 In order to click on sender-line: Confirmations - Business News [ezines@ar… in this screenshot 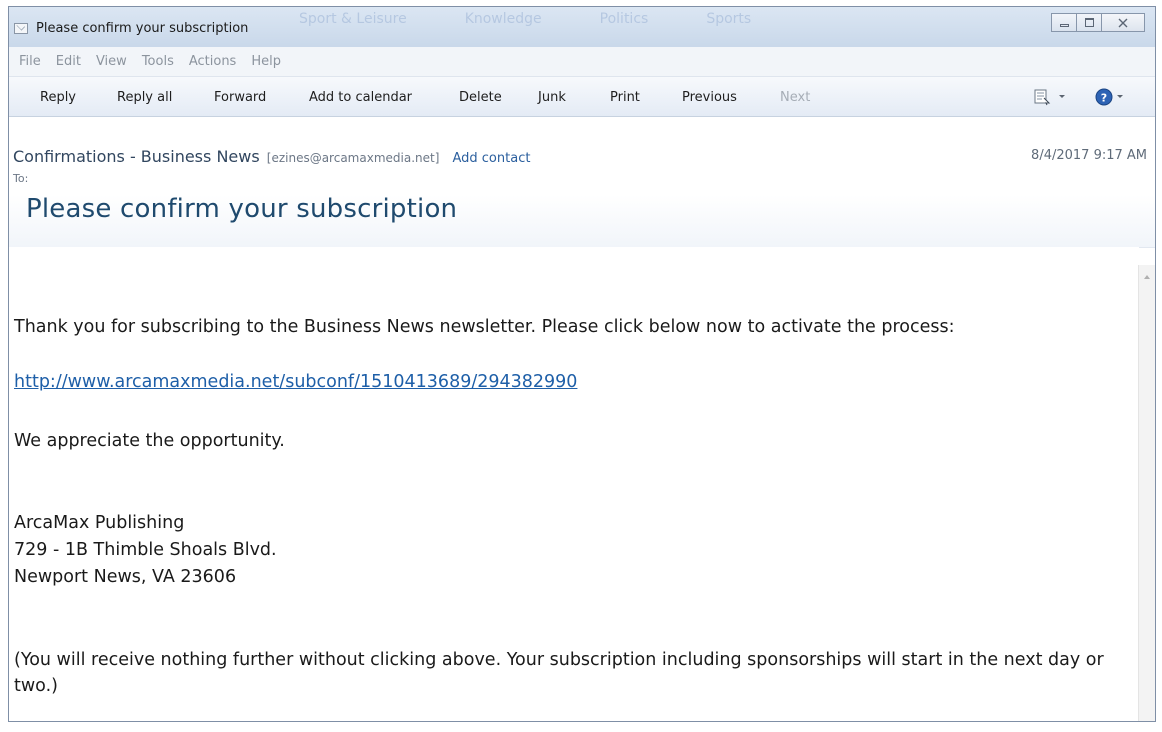, I will do `click(271, 156)`.